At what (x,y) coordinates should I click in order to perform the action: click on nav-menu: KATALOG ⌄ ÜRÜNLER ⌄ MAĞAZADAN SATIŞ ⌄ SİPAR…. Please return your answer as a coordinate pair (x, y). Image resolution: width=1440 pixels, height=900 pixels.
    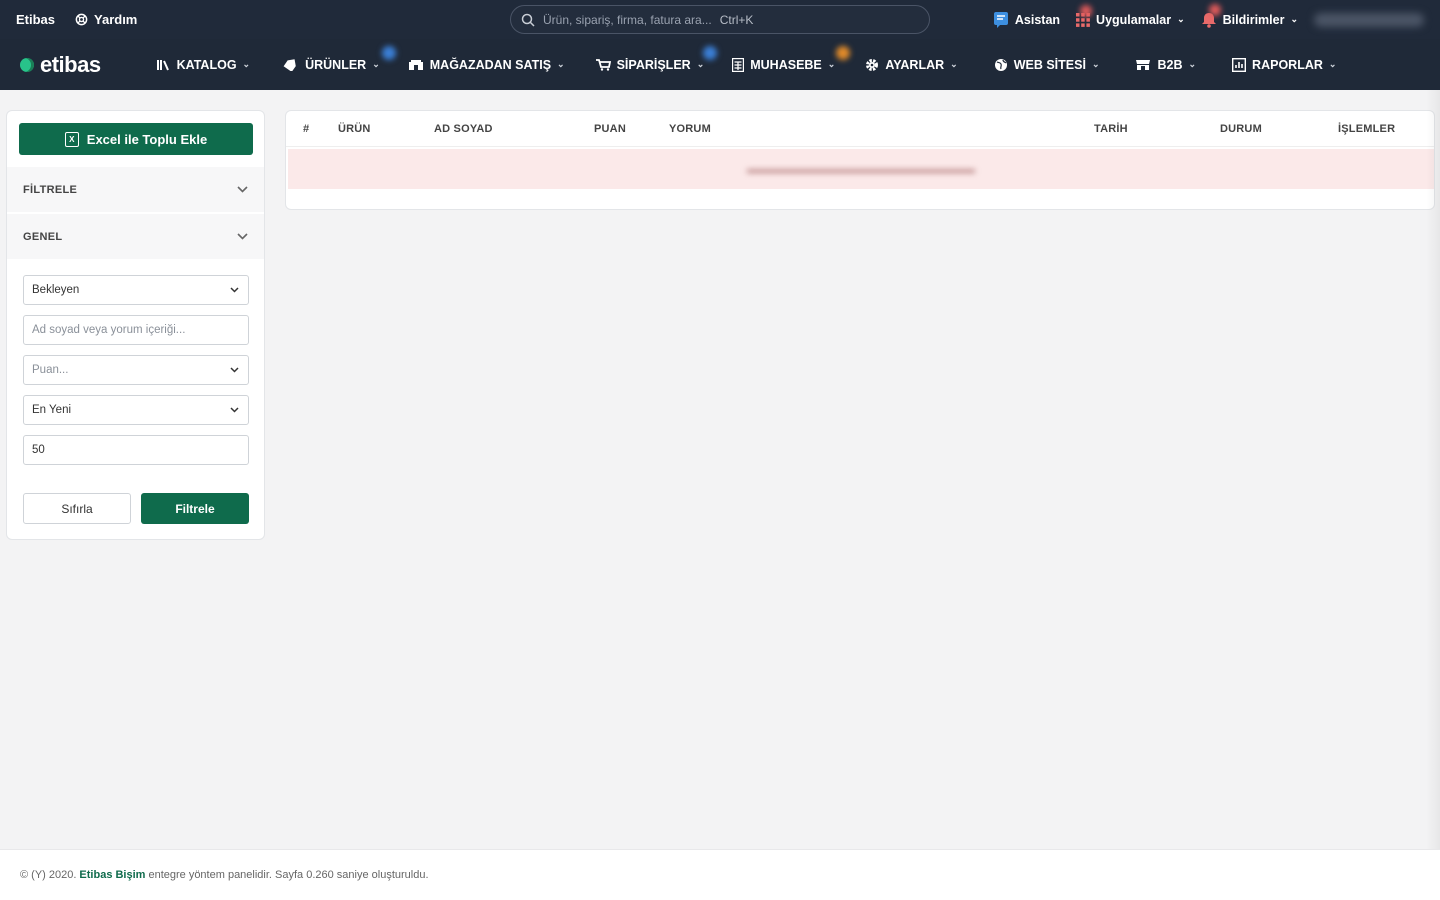
    Looking at the image, I should click on (746, 58).